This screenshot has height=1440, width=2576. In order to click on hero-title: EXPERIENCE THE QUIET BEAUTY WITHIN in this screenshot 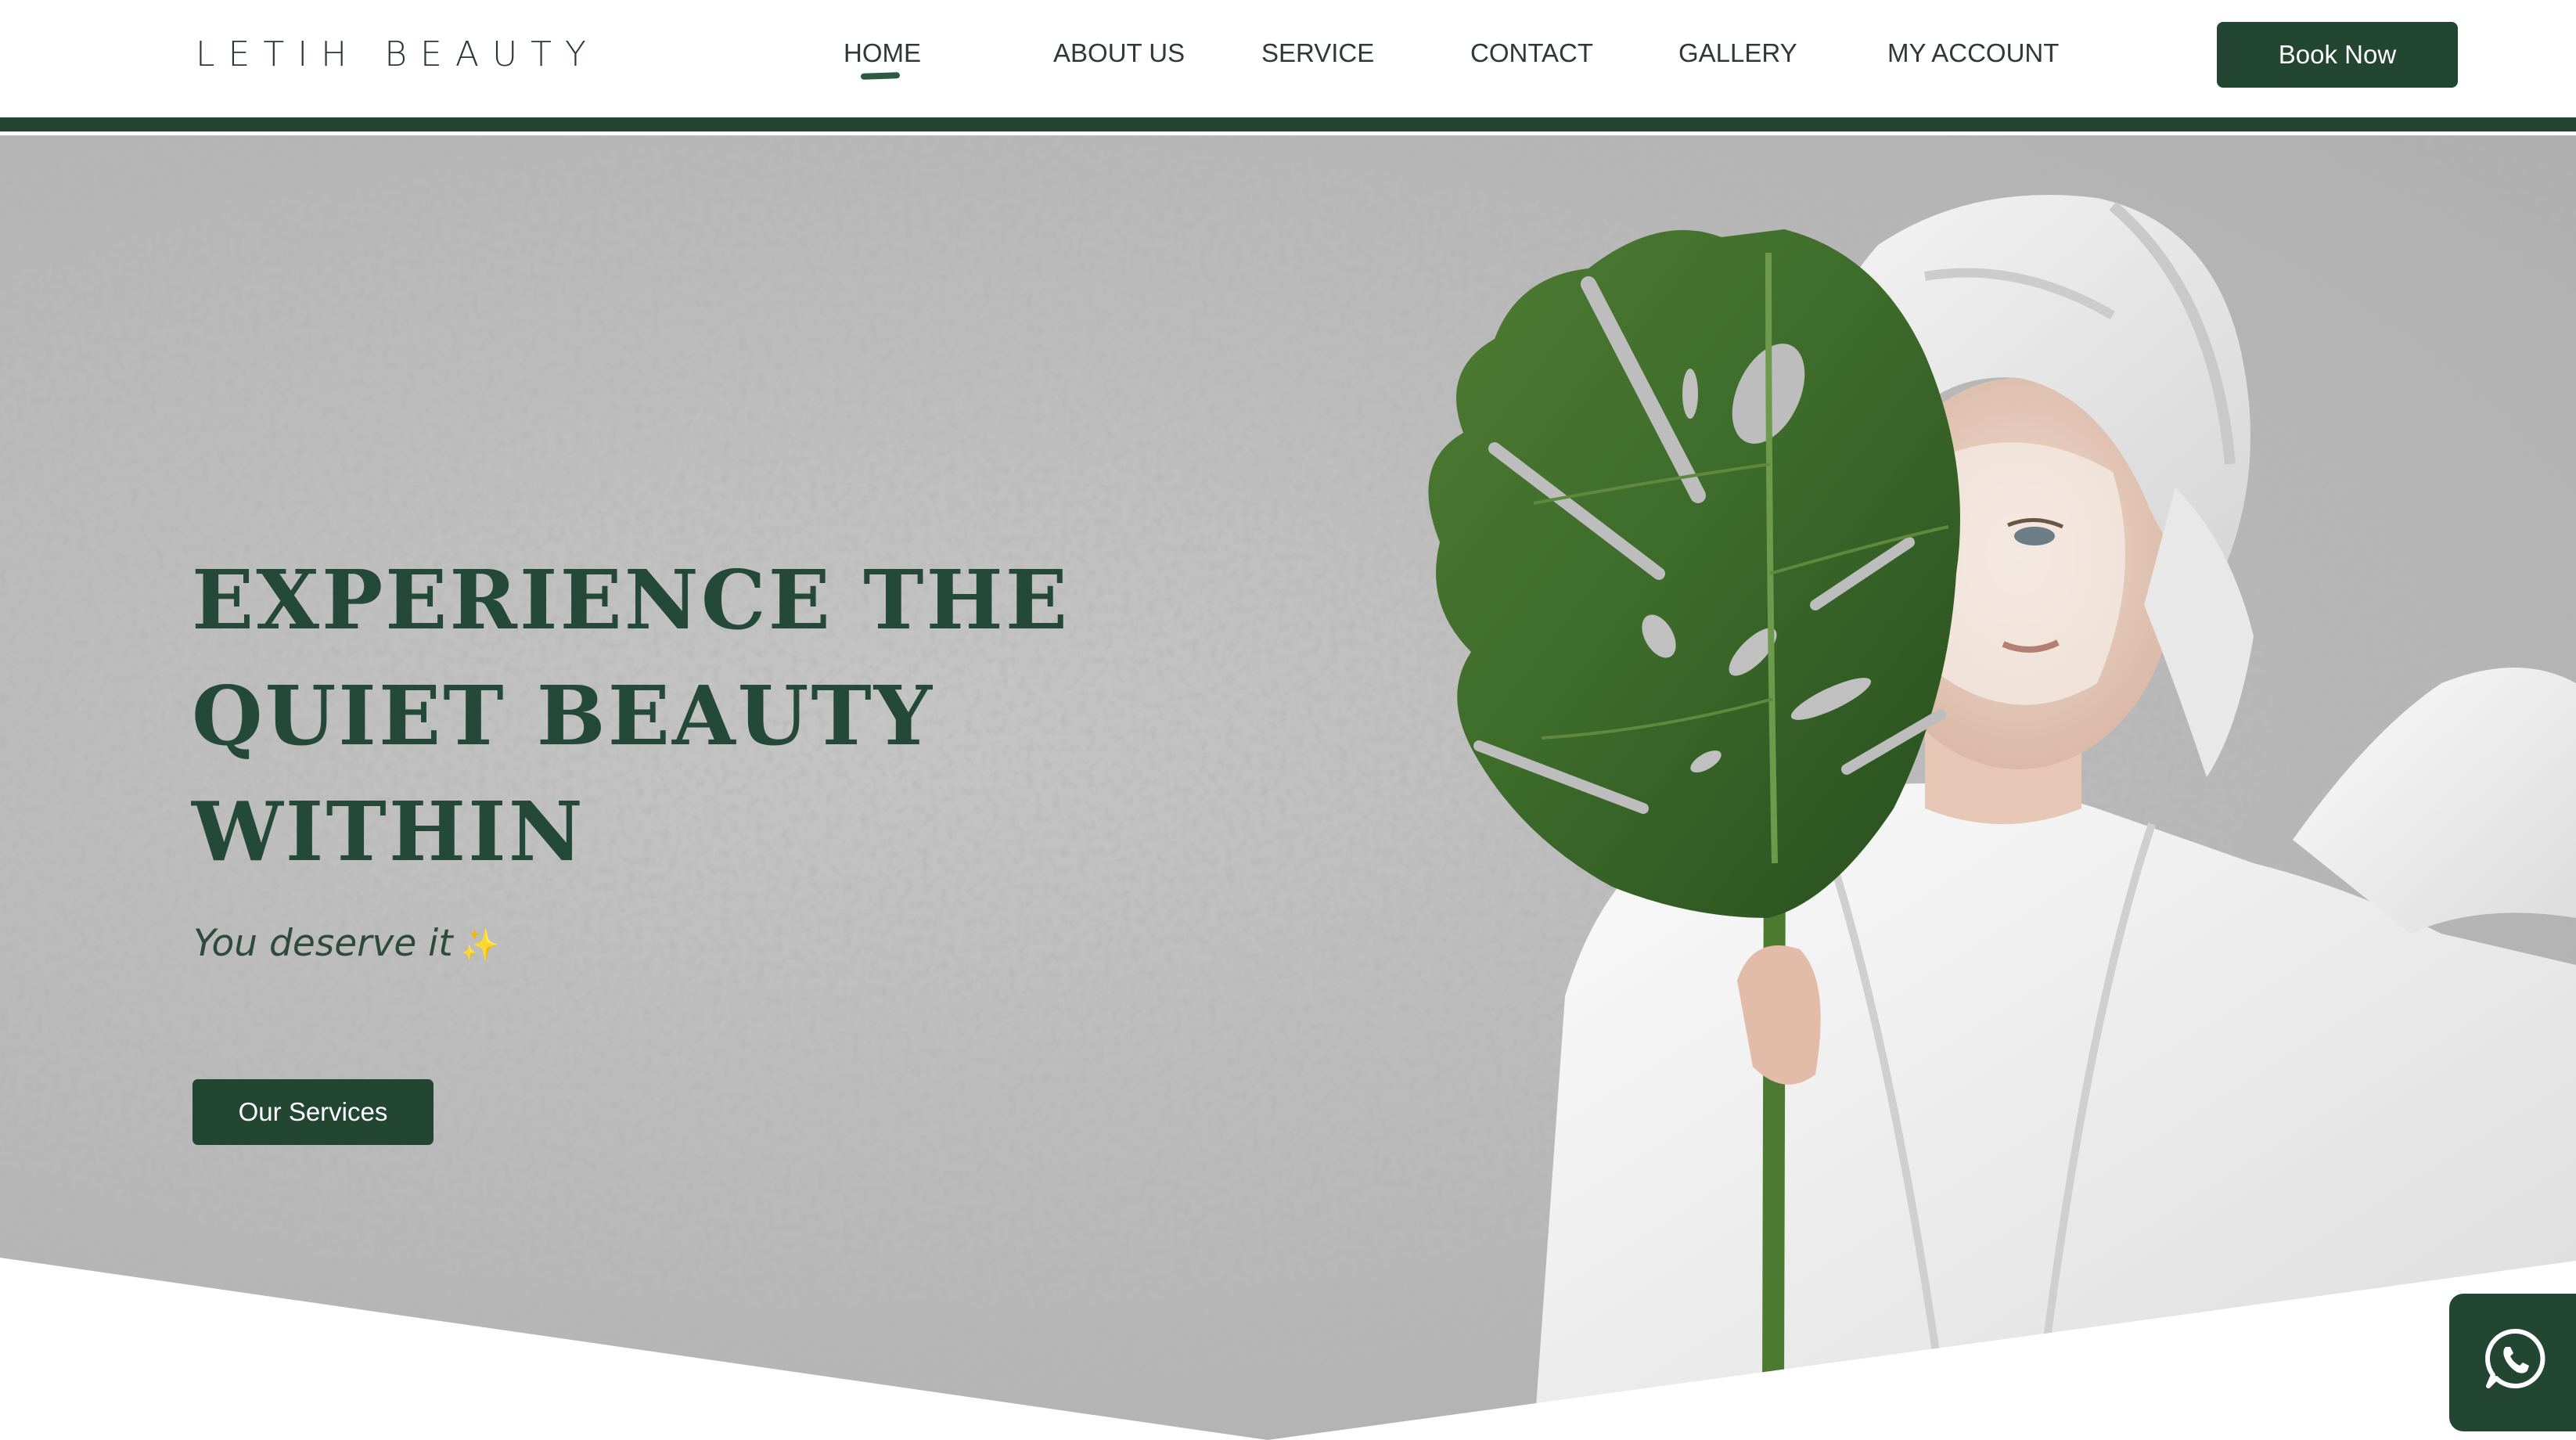, I will do `click(700, 716)`.